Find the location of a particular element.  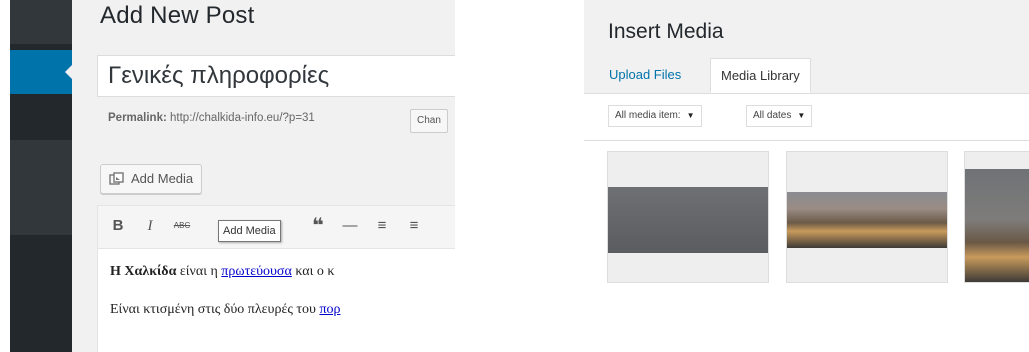

italic-button: I is located at coordinates (150, 226).